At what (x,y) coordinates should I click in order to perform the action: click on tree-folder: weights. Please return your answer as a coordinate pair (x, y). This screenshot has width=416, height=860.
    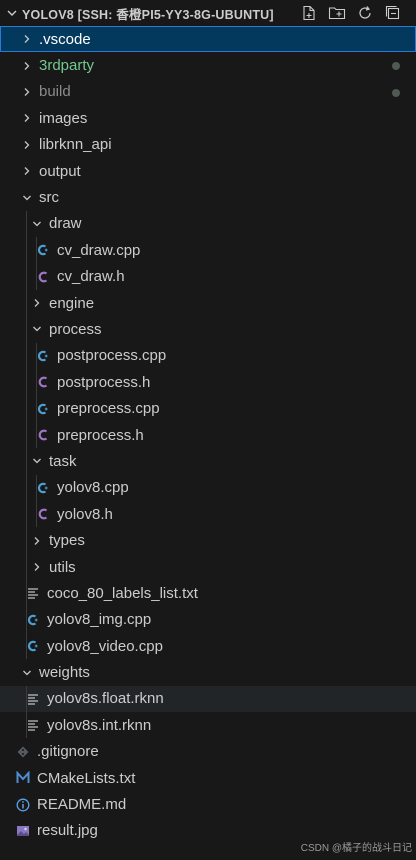
    Looking at the image, I should click on (208, 672).